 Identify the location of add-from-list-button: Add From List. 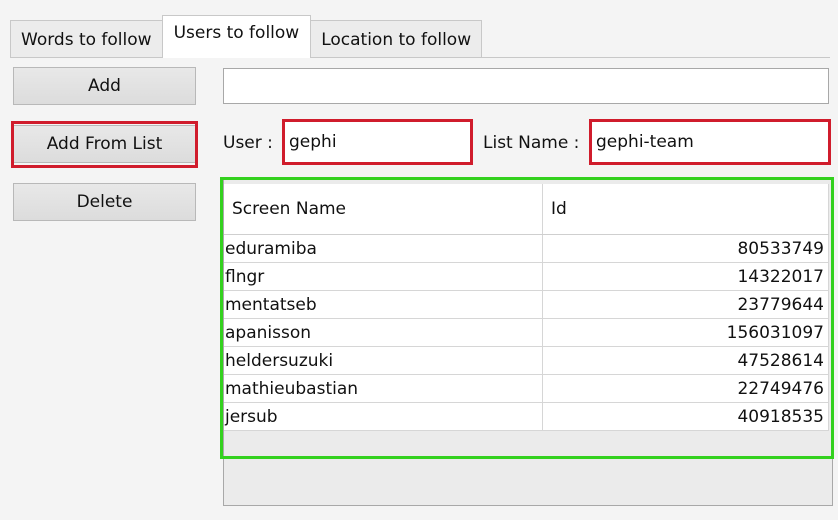
(104, 144).